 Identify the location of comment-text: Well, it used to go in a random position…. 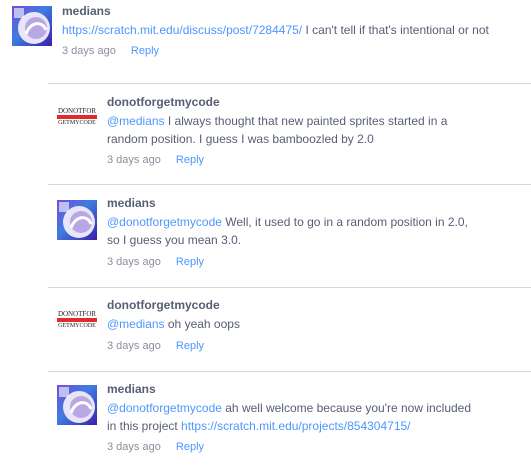
(344, 222).